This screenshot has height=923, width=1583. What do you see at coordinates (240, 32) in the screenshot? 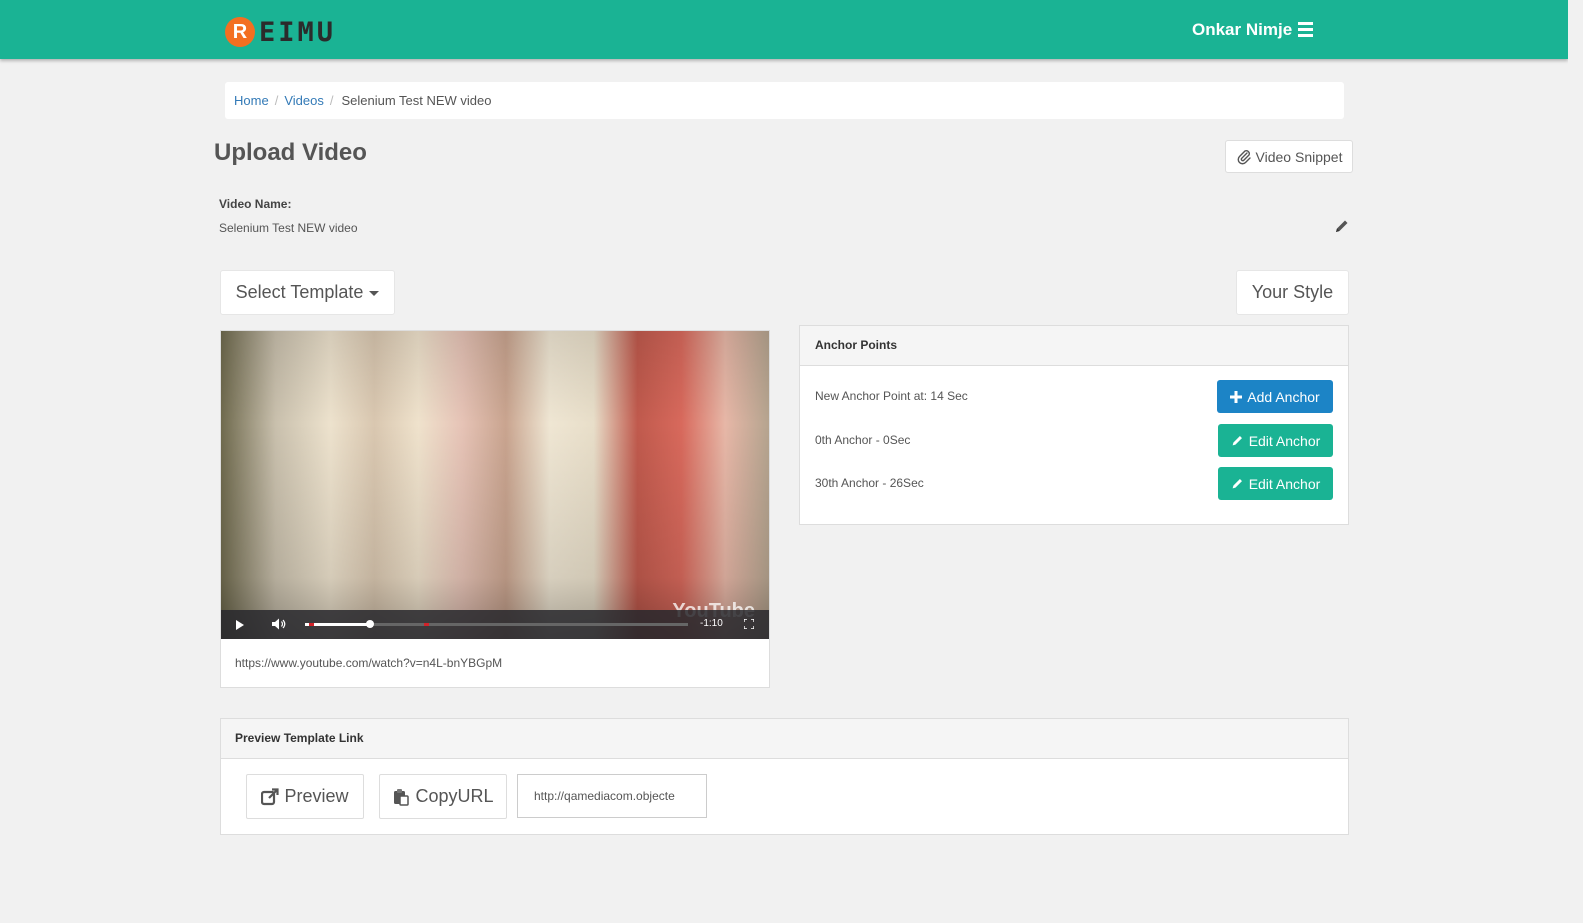
I see `logo-mark: R` at bounding box center [240, 32].